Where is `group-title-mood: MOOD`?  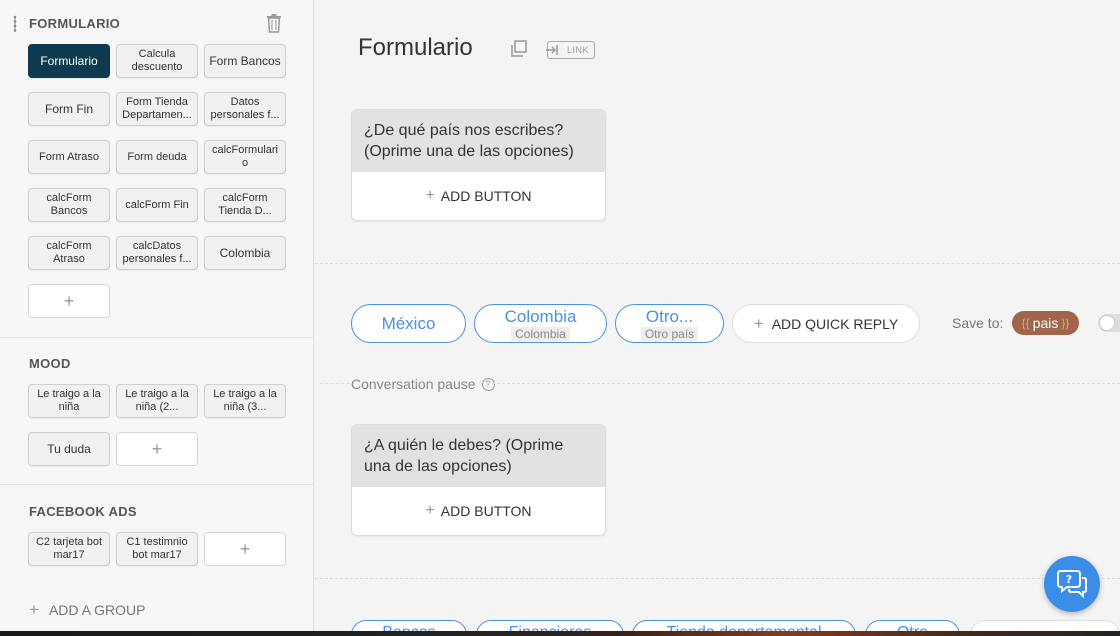 group-title-mood: MOOD is located at coordinates (50, 363).